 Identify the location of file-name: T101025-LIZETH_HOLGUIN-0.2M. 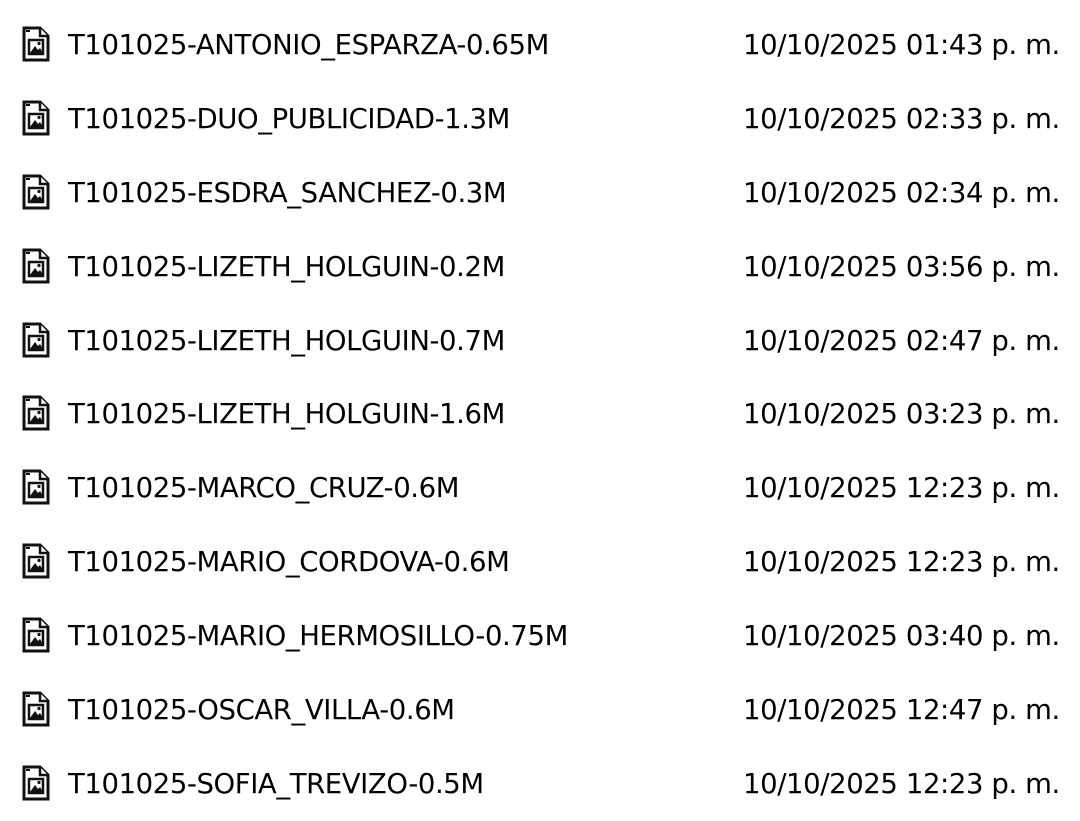
(286, 267).